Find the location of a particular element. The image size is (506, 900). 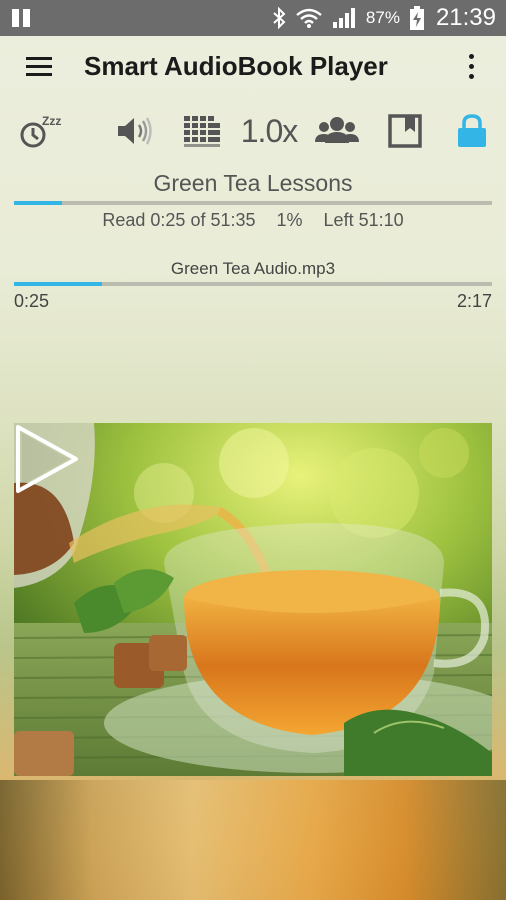

bookmark-icon is located at coordinates (405, 131).